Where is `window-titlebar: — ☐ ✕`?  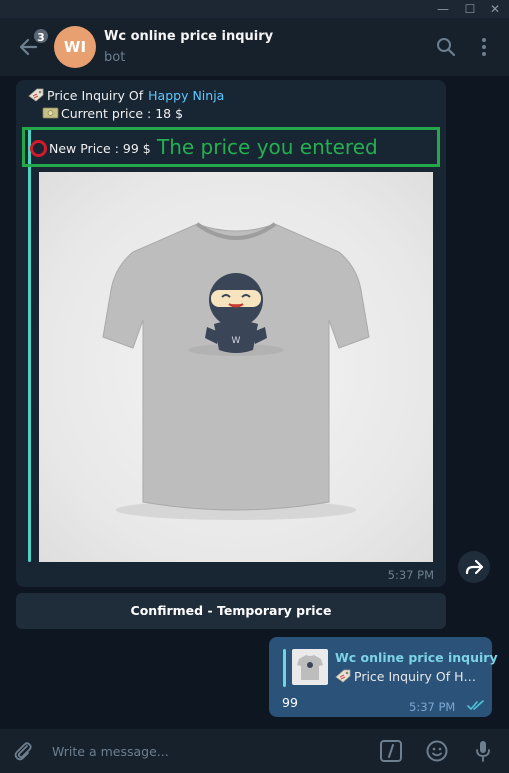
window-titlebar: — ☐ ✕ is located at coordinates (254, 9).